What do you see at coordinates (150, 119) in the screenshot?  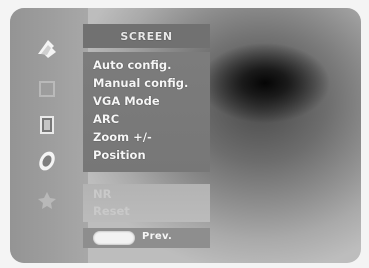 I see `menu-item-arc: ARC` at bounding box center [150, 119].